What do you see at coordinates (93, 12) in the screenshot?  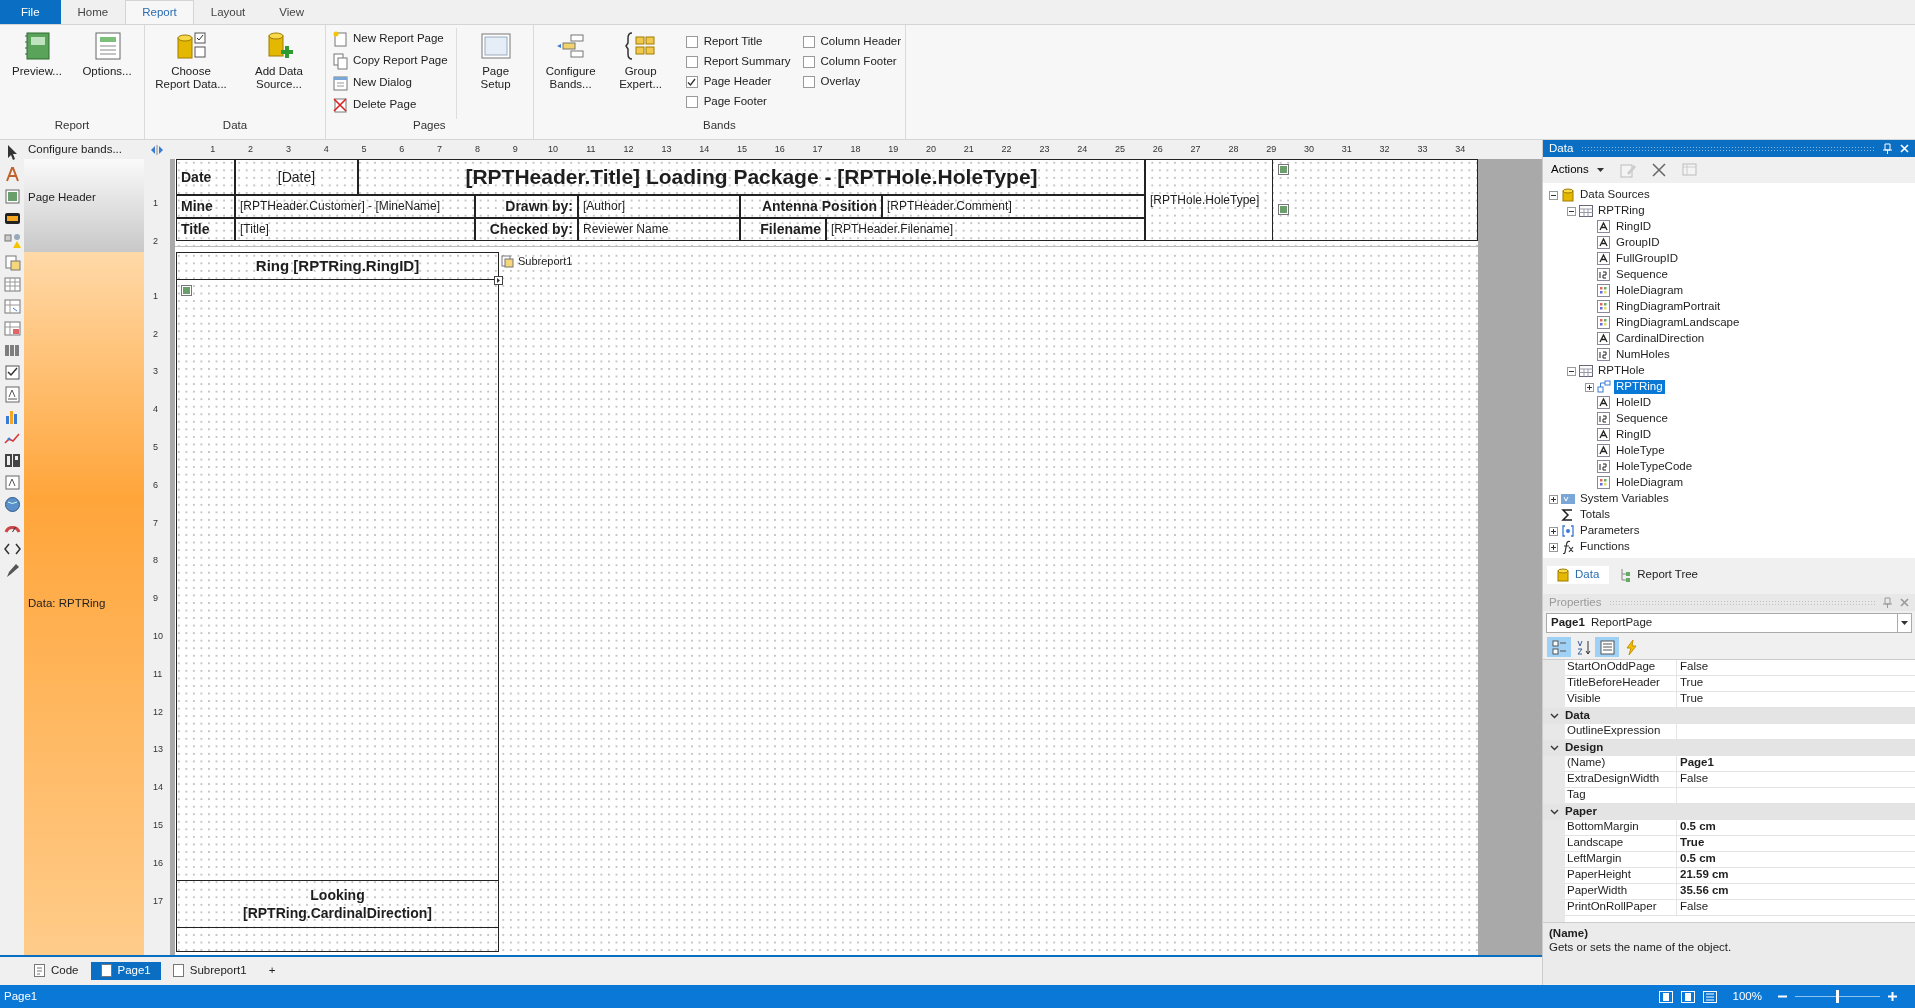 I see `ribbon-tab: Home` at bounding box center [93, 12].